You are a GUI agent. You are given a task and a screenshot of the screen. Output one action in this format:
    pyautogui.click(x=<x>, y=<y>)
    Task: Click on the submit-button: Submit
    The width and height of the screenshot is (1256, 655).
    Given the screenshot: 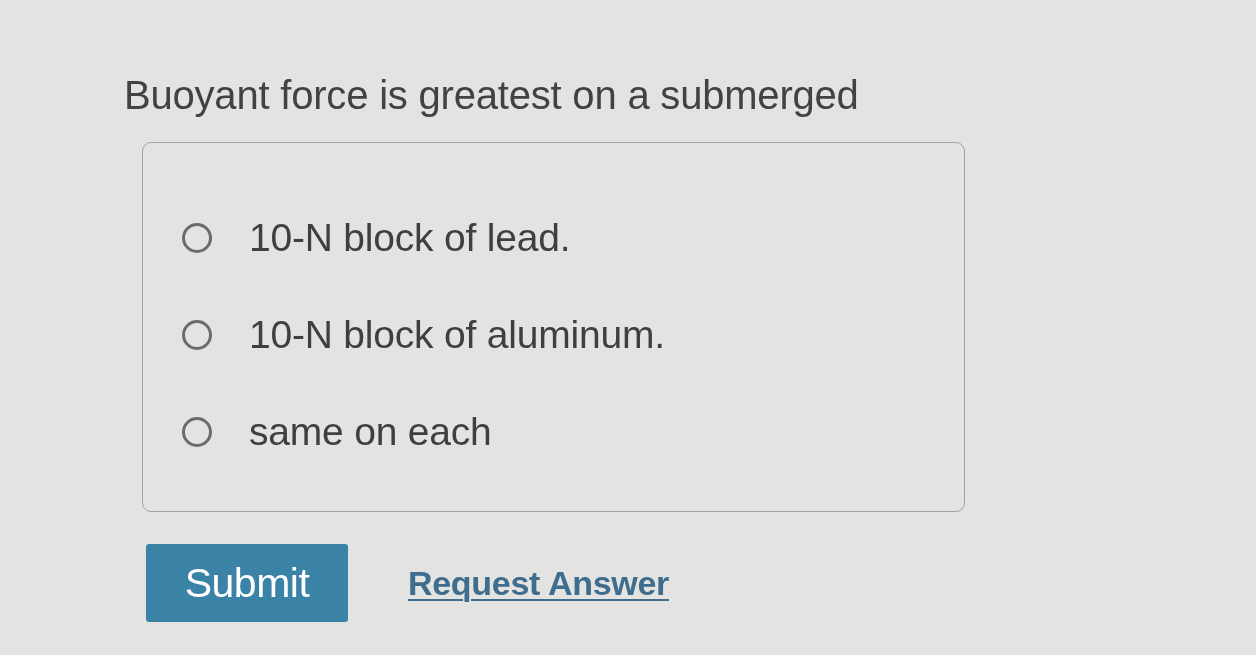 What is the action you would take?
    pyautogui.click(x=247, y=583)
    